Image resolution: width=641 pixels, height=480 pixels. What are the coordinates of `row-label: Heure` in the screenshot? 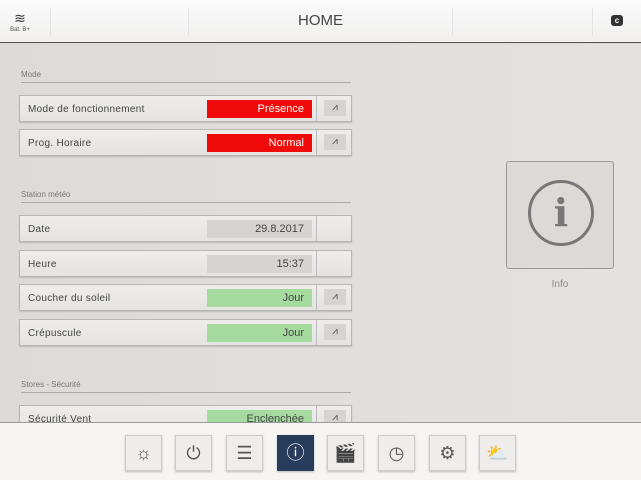 It's located at (42, 264).